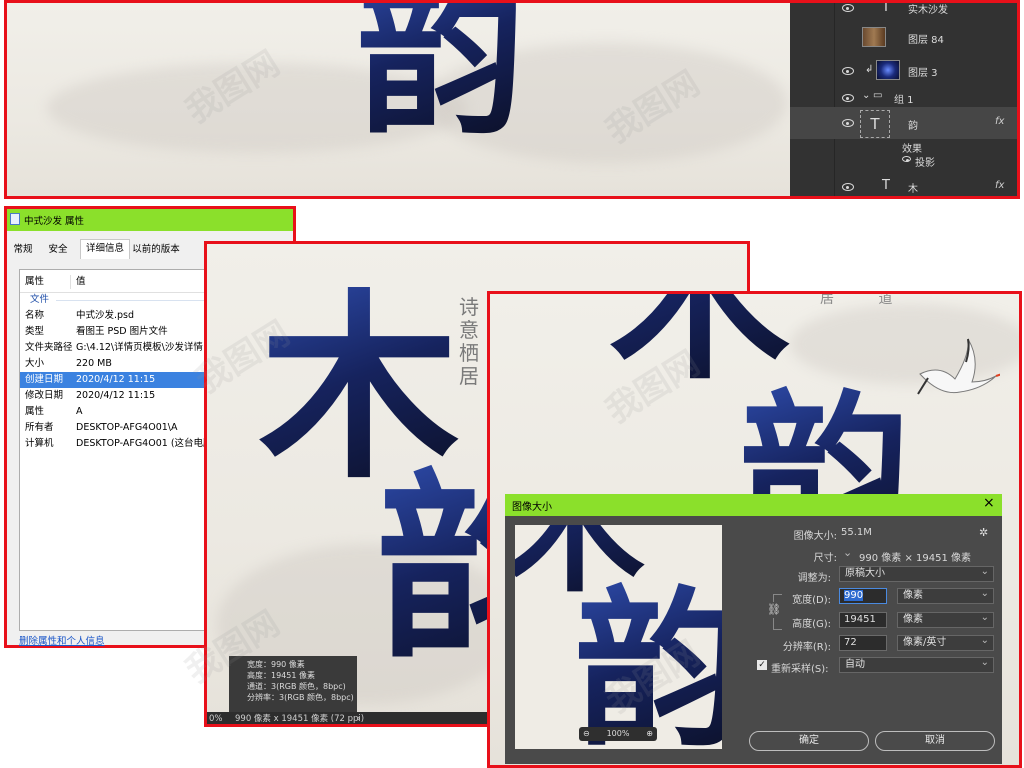 Image resolution: width=1024 pixels, height=768 pixels. I want to click on chevron-right-icon: ›, so click(358, 718).